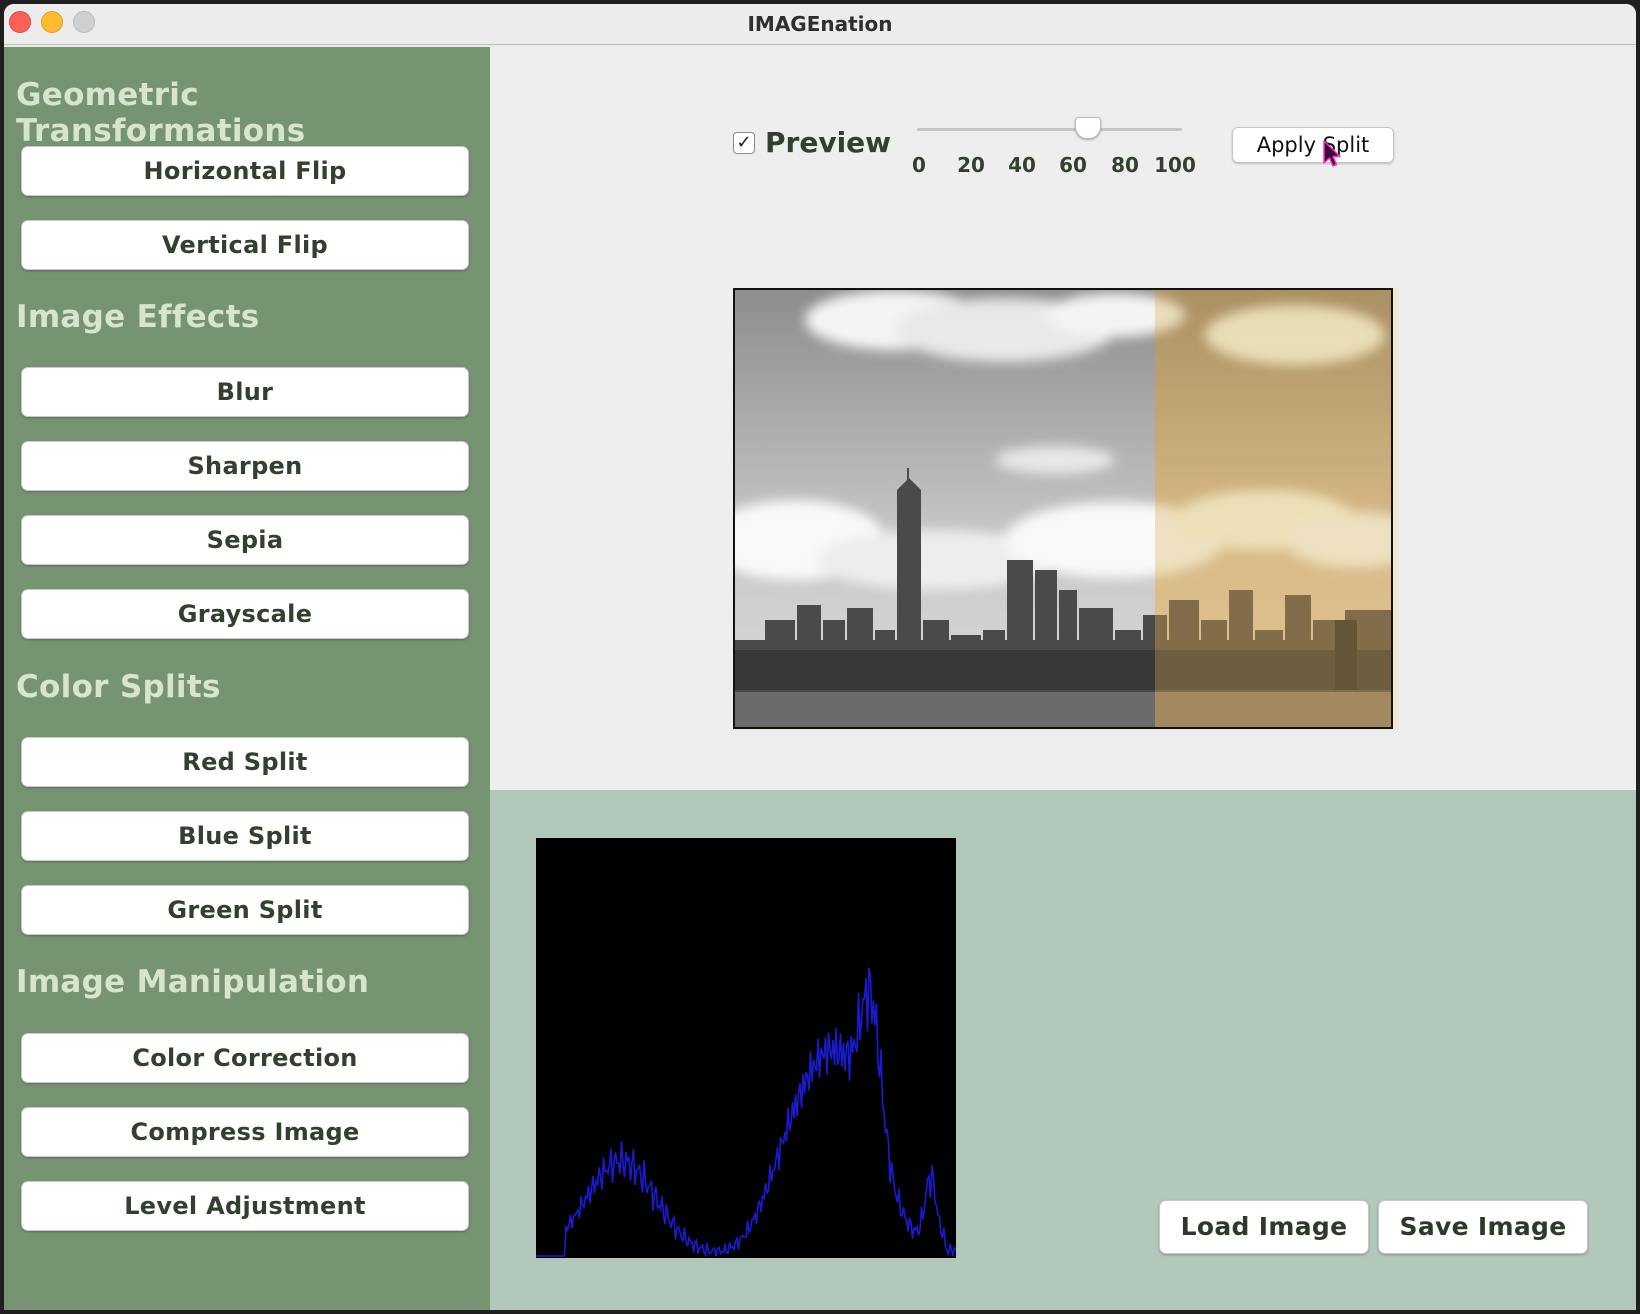  I want to click on slider-tick-label: 20, so click(971, 165).